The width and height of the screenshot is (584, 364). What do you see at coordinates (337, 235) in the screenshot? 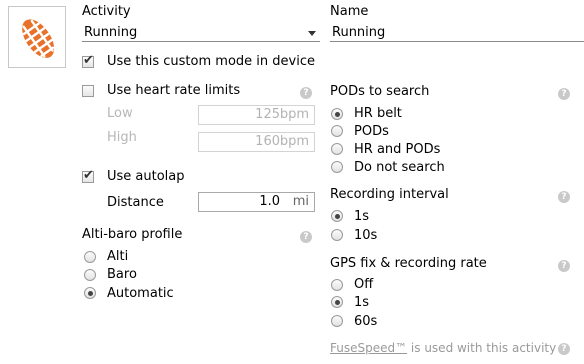
I see `radio-interval-10s` at bounding box center [337, 235].